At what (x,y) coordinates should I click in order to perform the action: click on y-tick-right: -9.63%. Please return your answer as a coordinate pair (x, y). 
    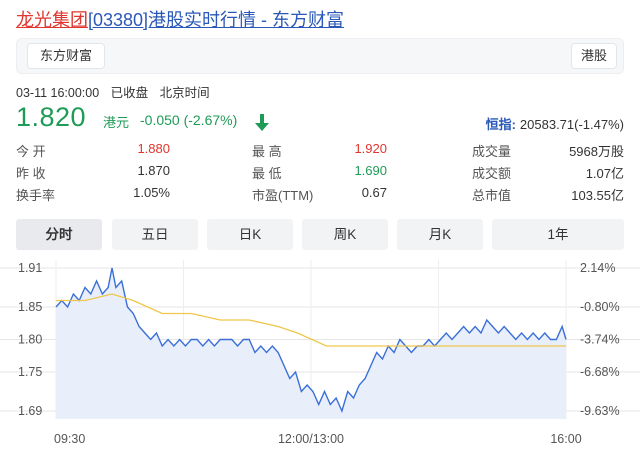
    Looking at the image, I should click on (600, 411).